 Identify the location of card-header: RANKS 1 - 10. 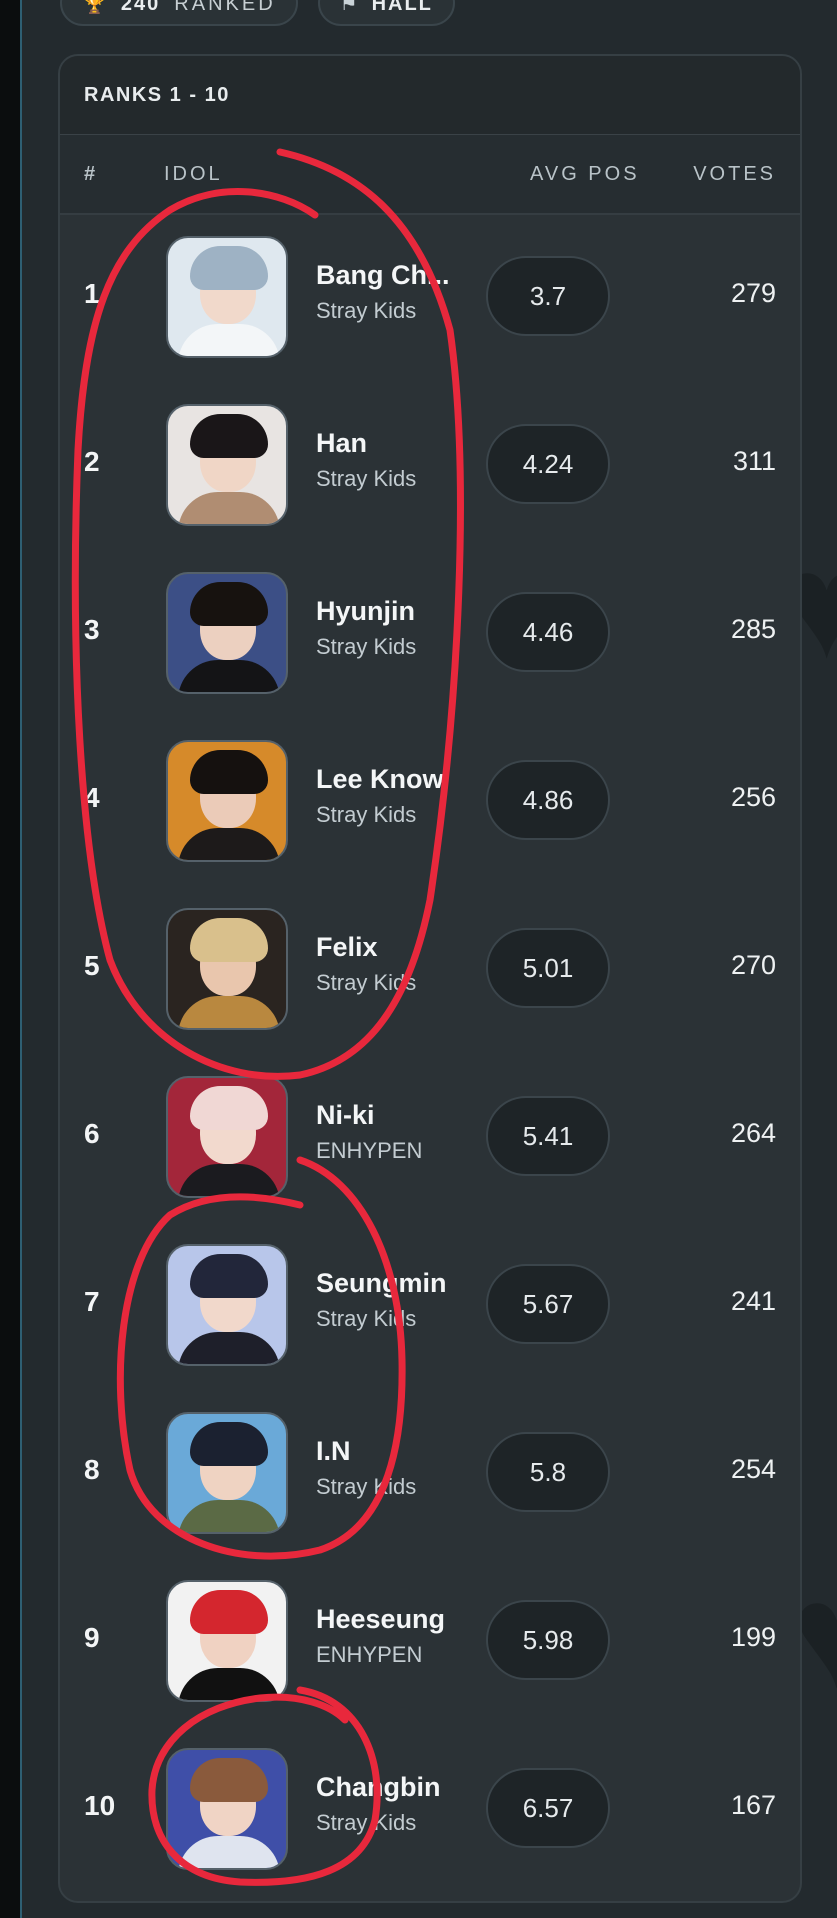
(430, 95).